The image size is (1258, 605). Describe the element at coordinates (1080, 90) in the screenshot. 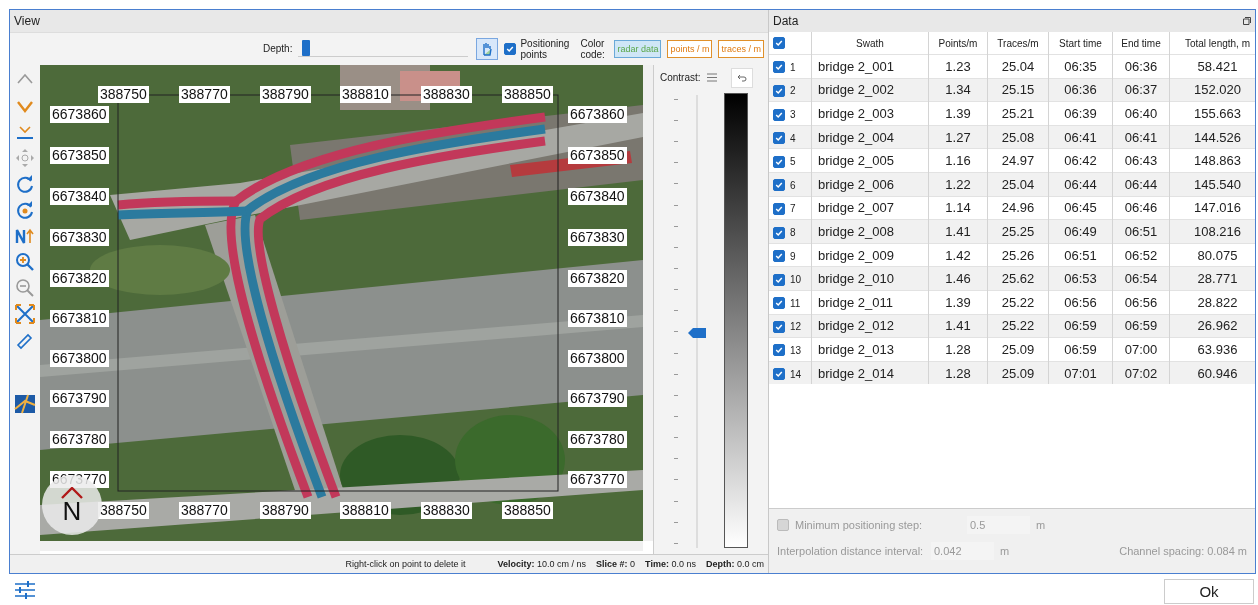

I see `table-cell: 06:36` at that location.